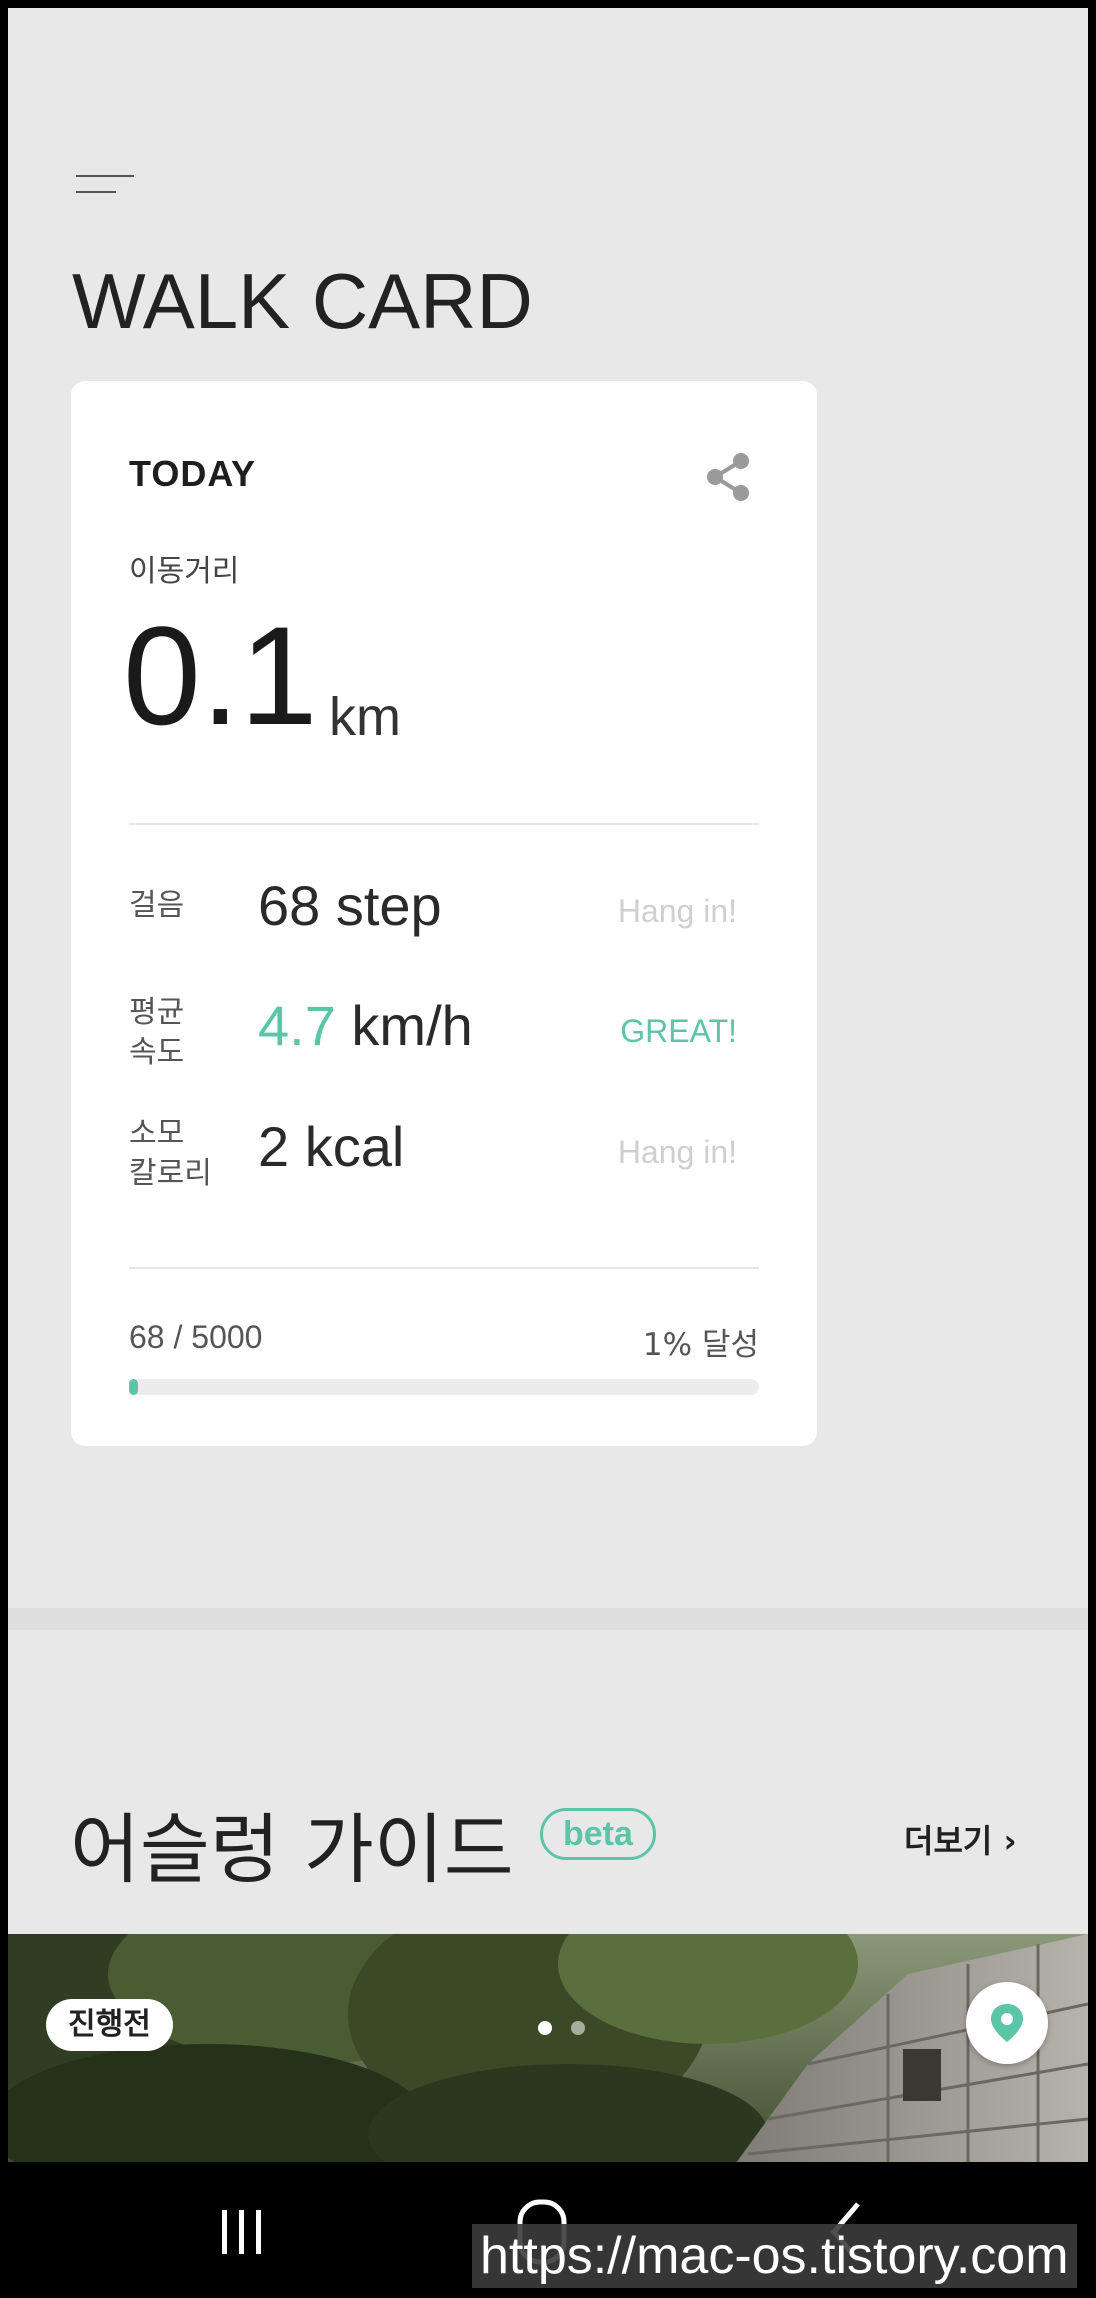 The width and height of the screenshot is (1096, 2298). I want to click on achievement-text: 1% 달성, so click(700, 1345).